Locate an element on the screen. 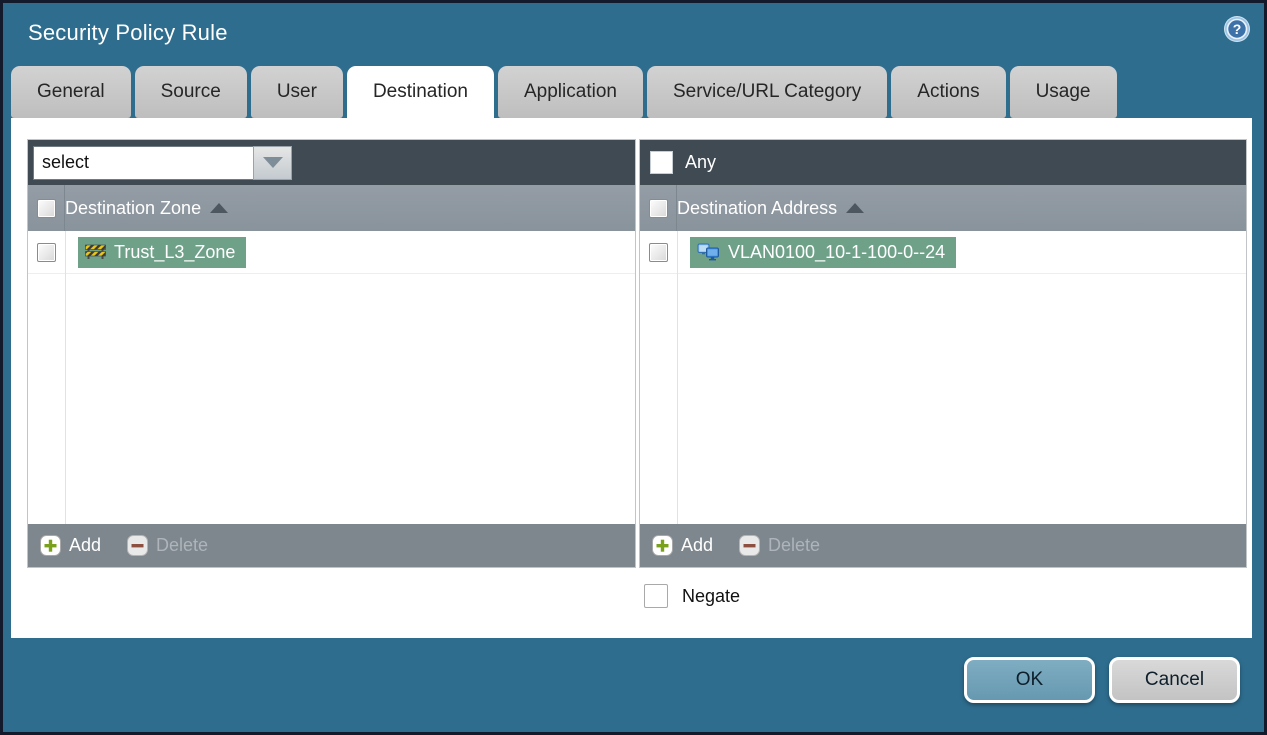 This screenshot has height=735, width=1267. zone-add-label: Add is located at coordinates (85, 545).